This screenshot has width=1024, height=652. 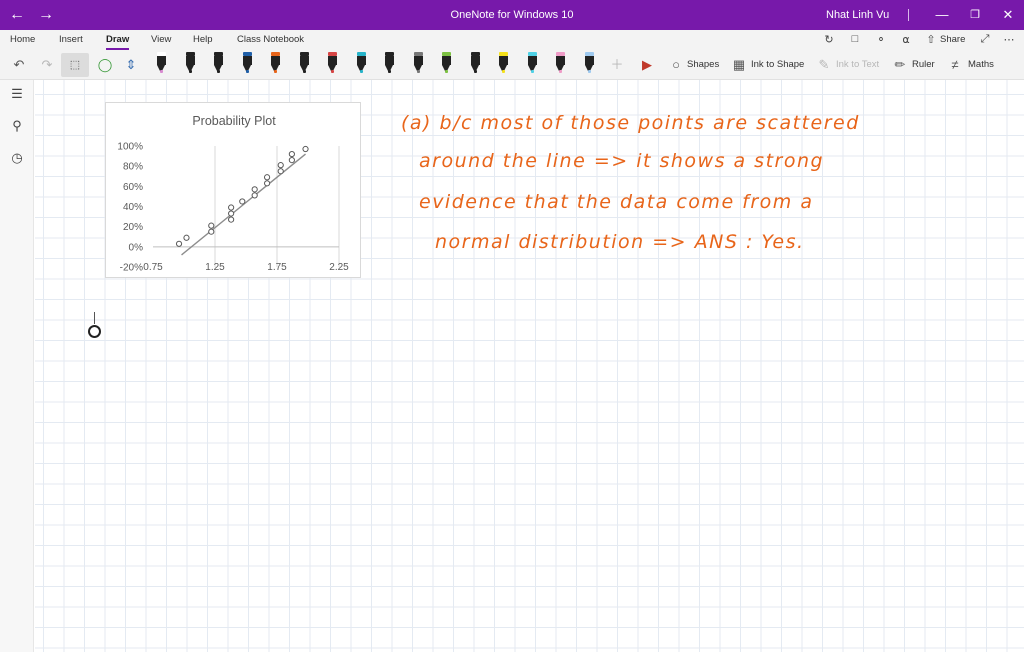 I want to click on close-icon: ✕, so click(x=1008, y=15).